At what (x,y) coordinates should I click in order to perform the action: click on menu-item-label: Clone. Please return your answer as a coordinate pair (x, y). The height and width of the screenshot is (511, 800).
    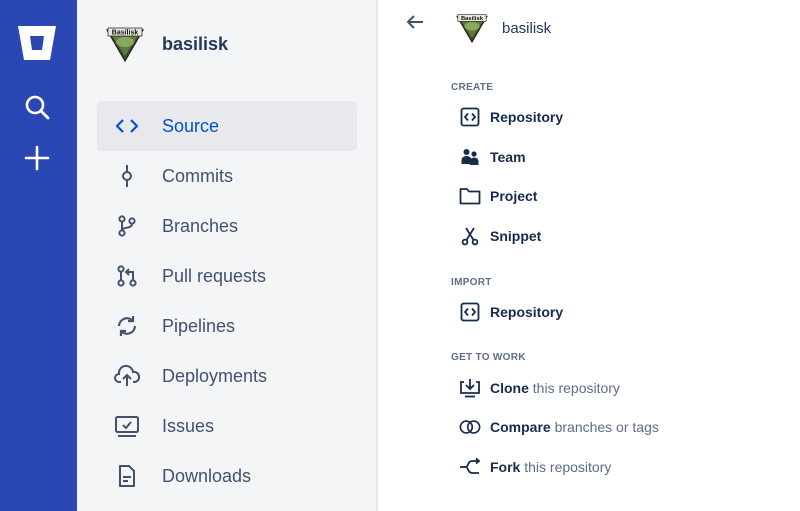
    Looking at the image, I should click on (509, 388).